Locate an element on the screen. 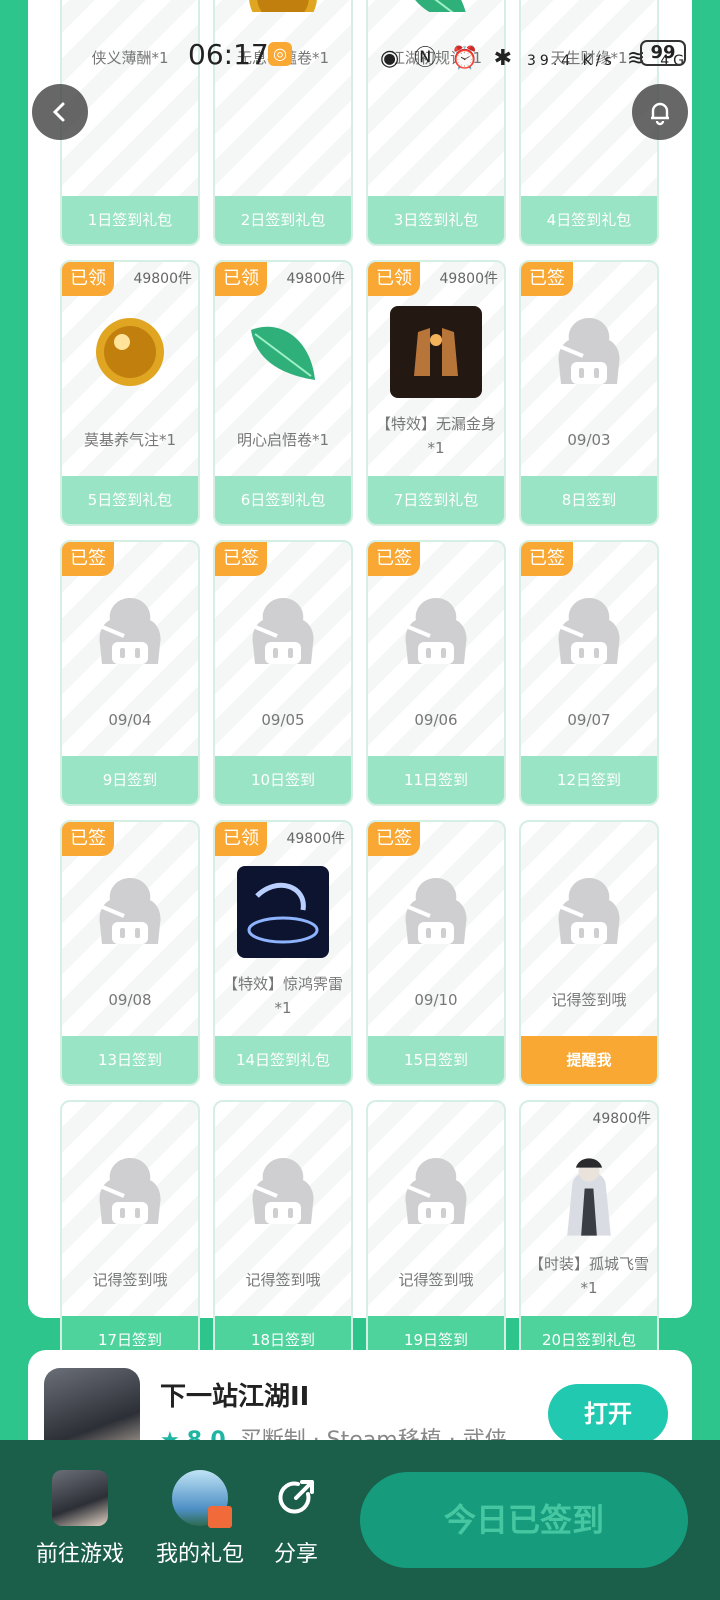  card-footer: 13日签到 is located at coordinates (130, 1060).